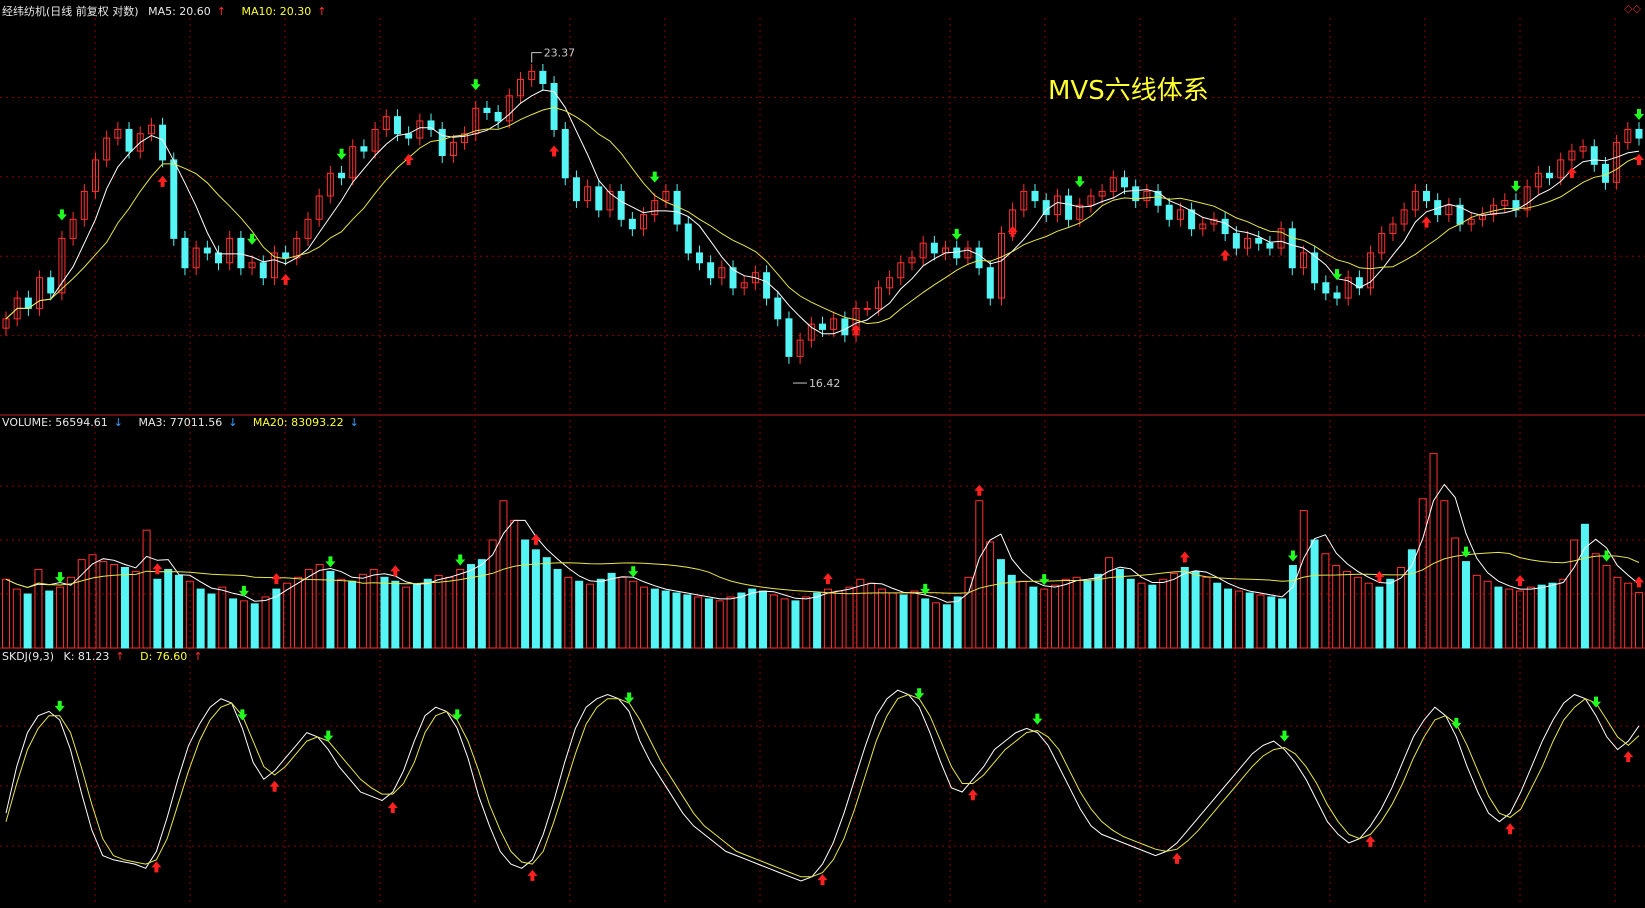 Image resolution: width=1645 pixels, height=908 pixels. I want to click on price-annotations: 23.37 16.42, so click(686, 218).